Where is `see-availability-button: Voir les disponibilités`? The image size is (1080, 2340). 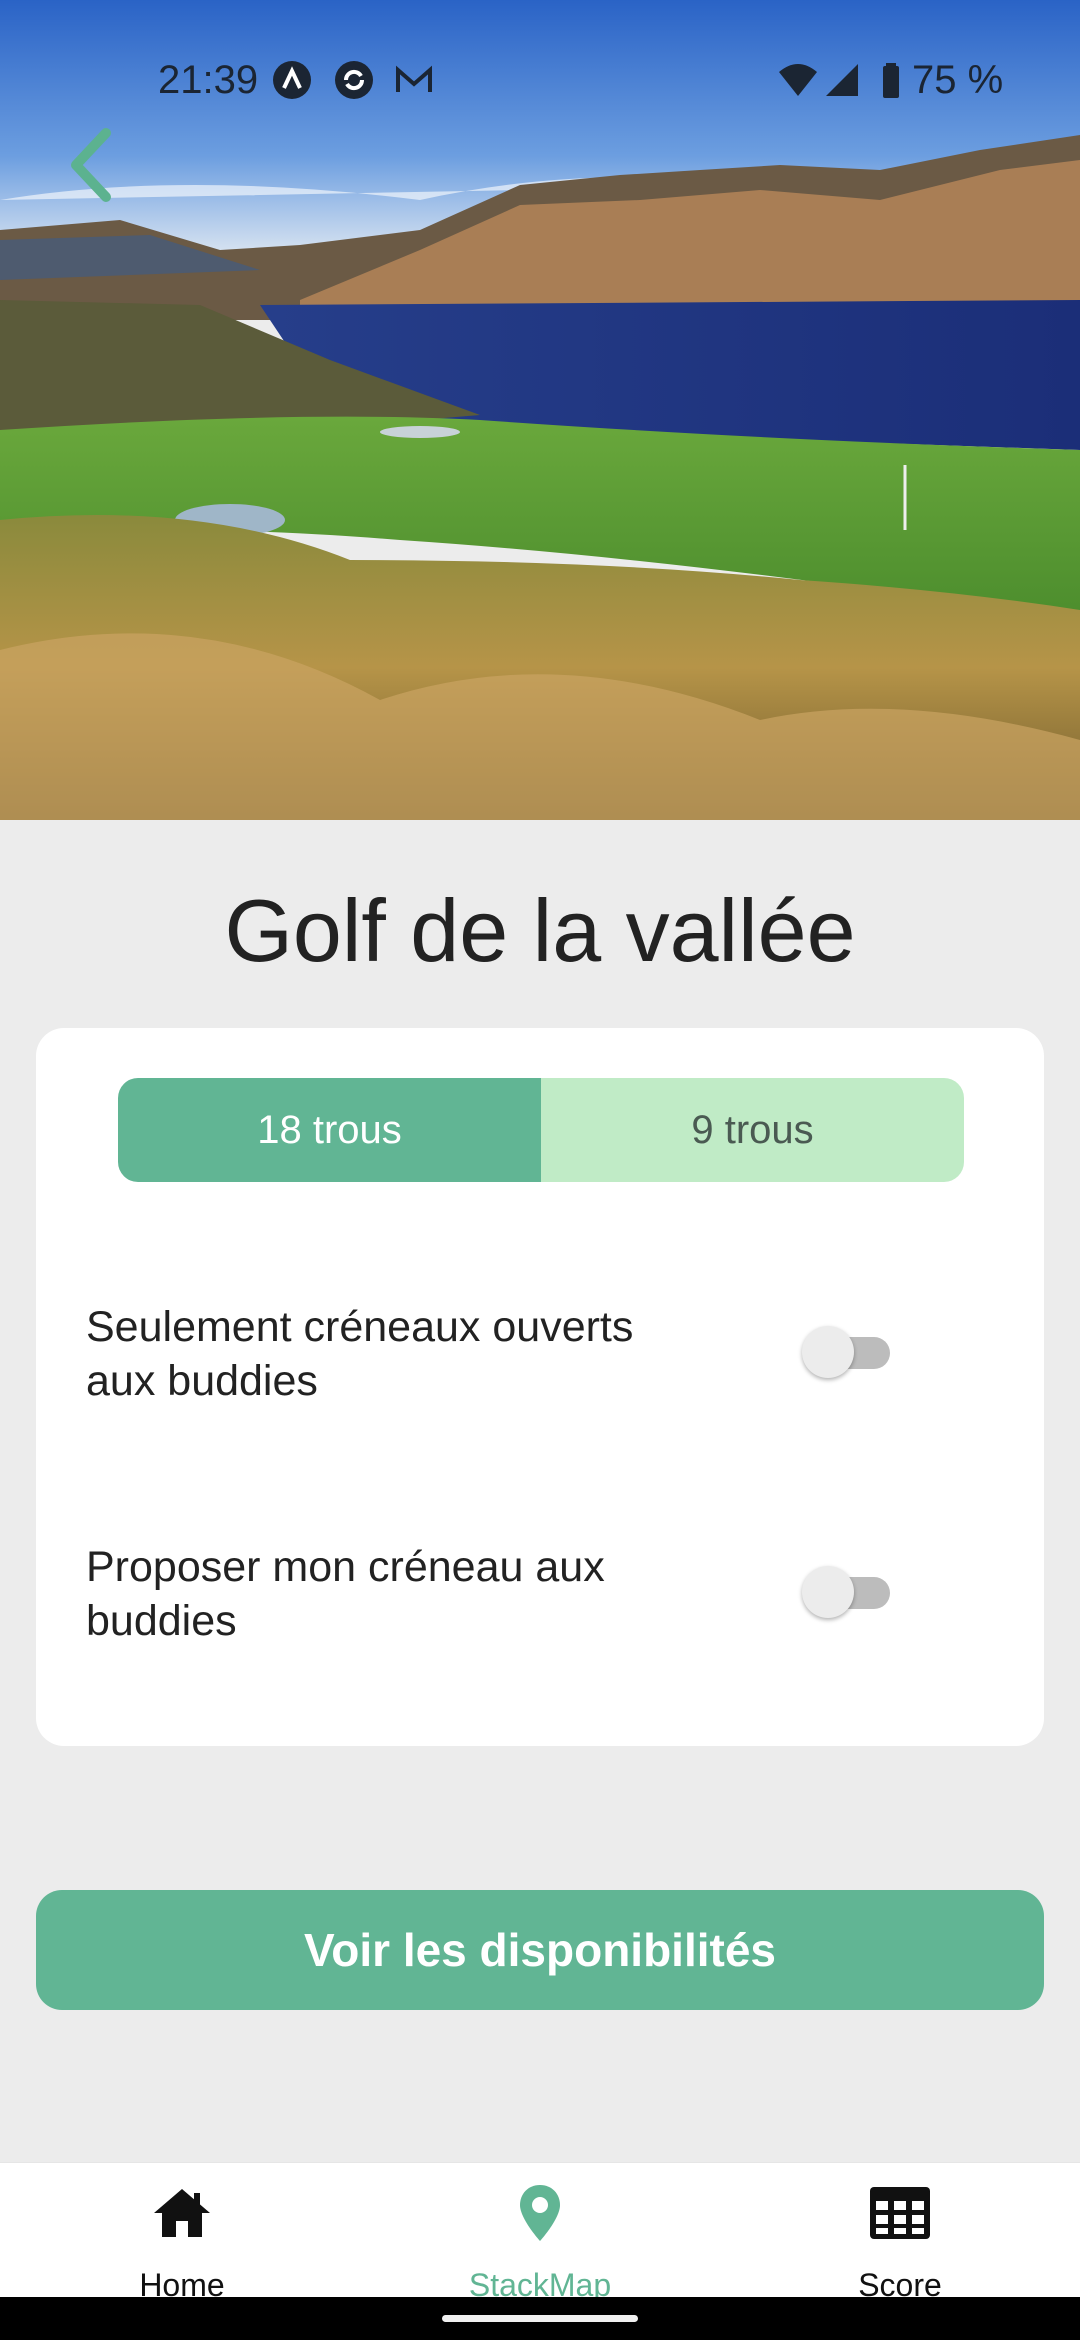 see-availability-button: Voir les disponibilités is located at coordinates (540, 1950).